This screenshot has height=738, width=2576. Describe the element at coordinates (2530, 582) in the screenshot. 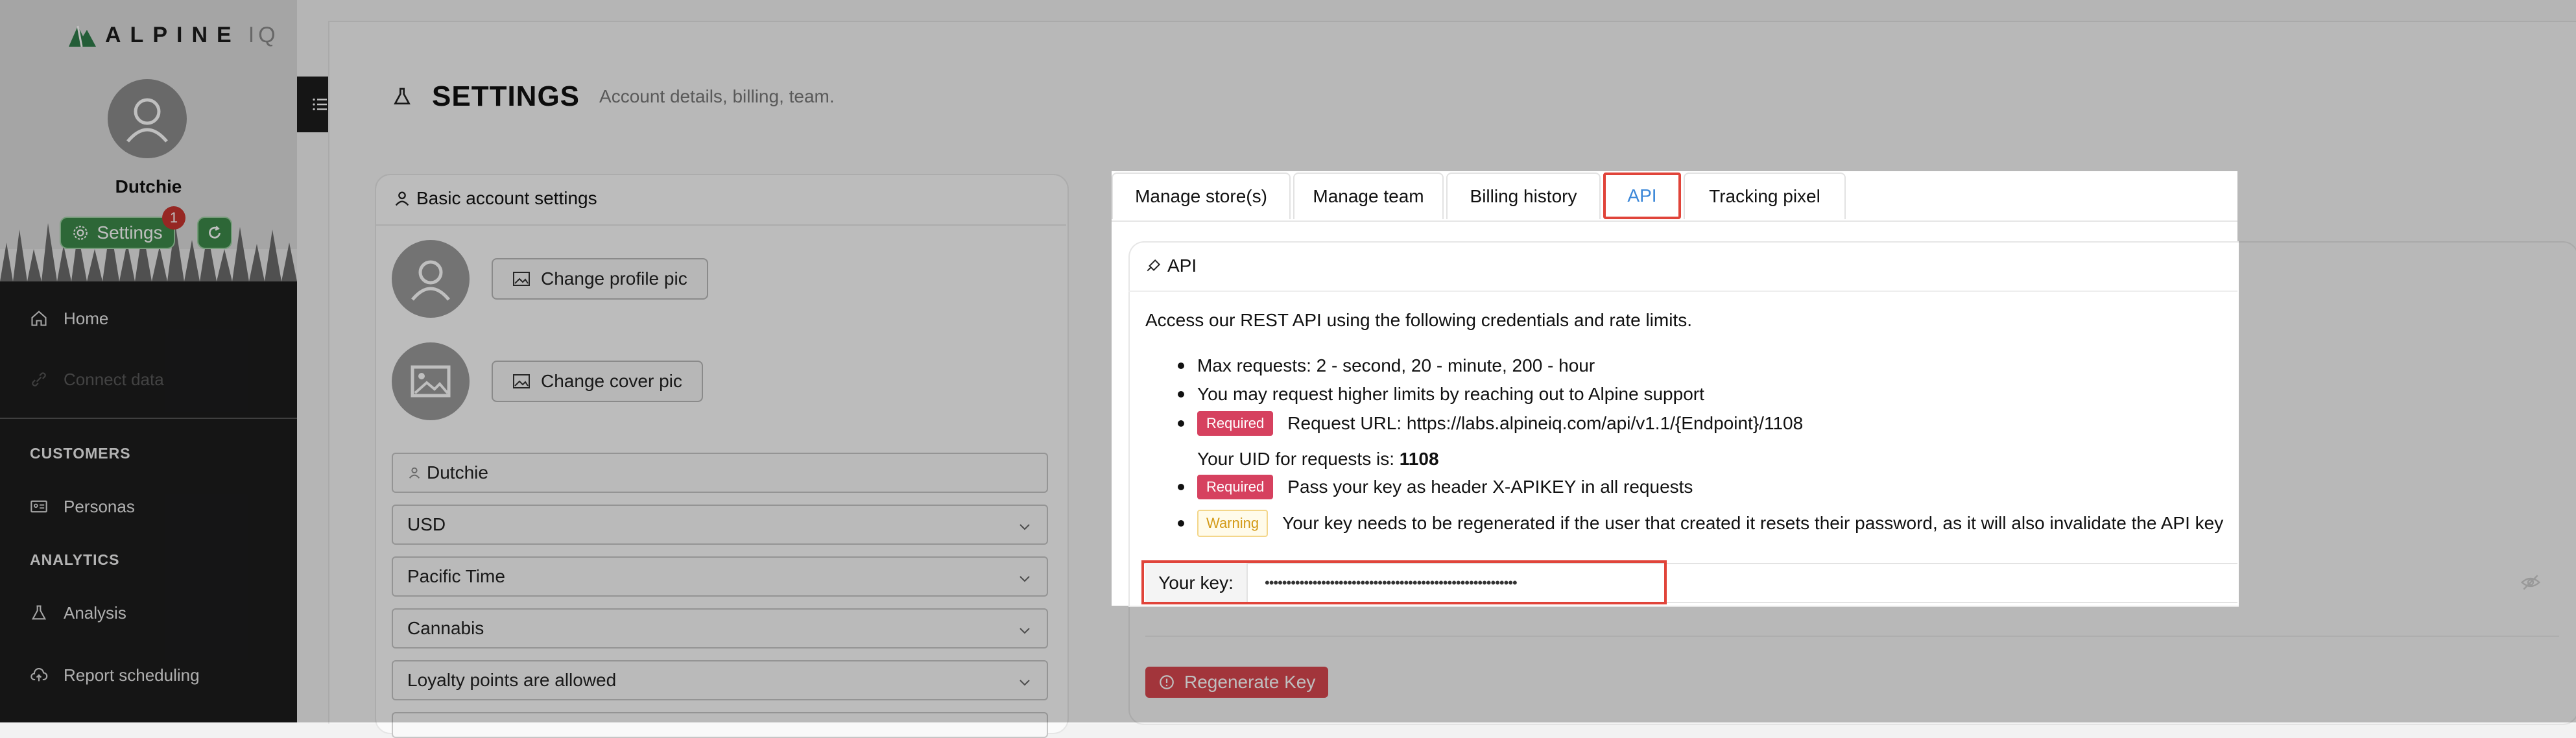

I see `eye-slash-icon` at that location.